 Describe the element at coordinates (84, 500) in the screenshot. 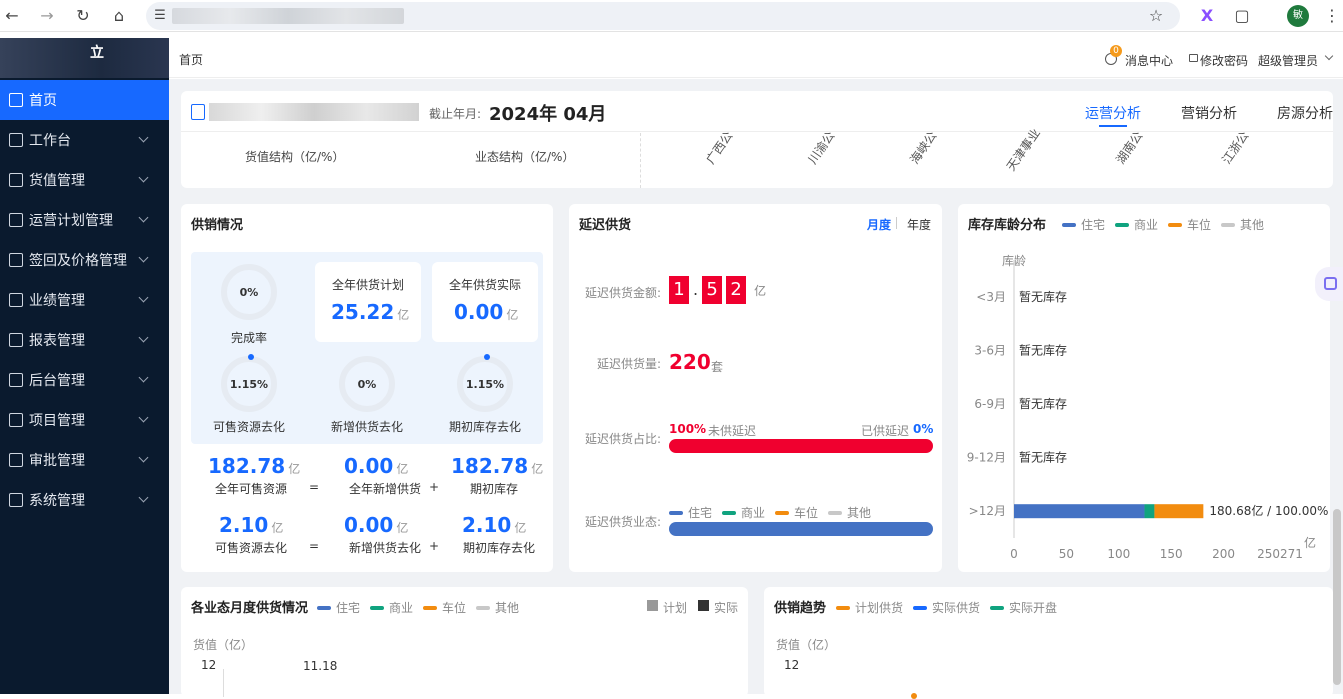

I see `sidebar-item: 系统管理` at that location.